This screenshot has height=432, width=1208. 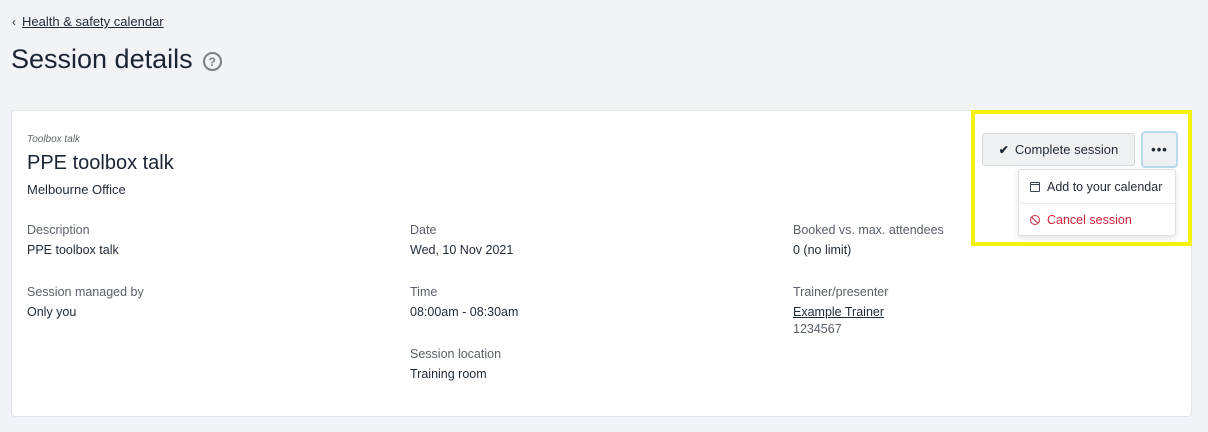 I want to click on page-title: Session details ?, so click(x=116, y=59).